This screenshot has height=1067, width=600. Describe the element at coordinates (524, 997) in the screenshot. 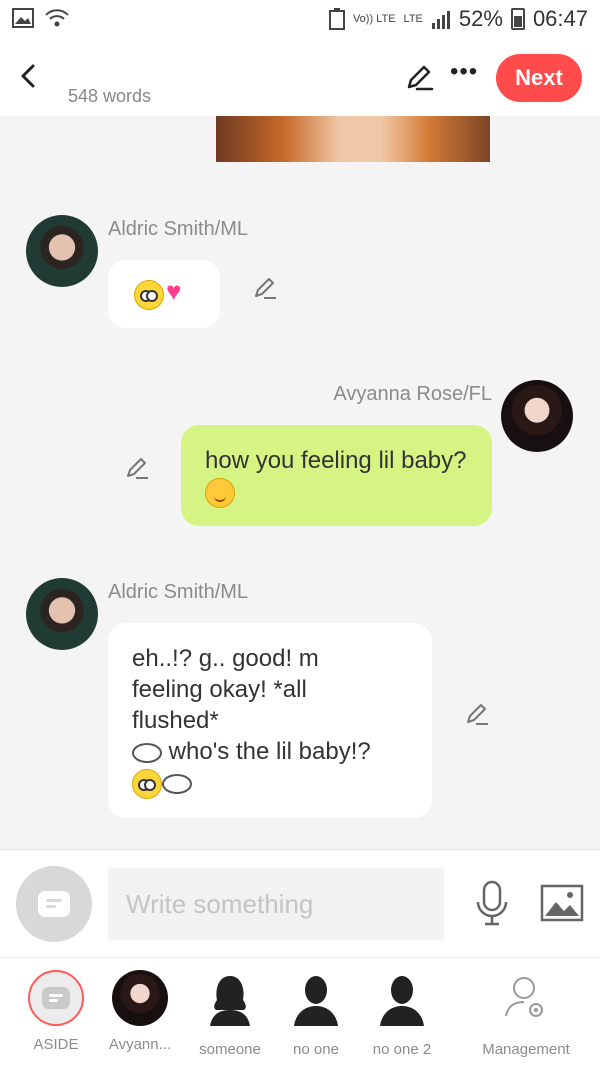

I see `management-icon` at that location.